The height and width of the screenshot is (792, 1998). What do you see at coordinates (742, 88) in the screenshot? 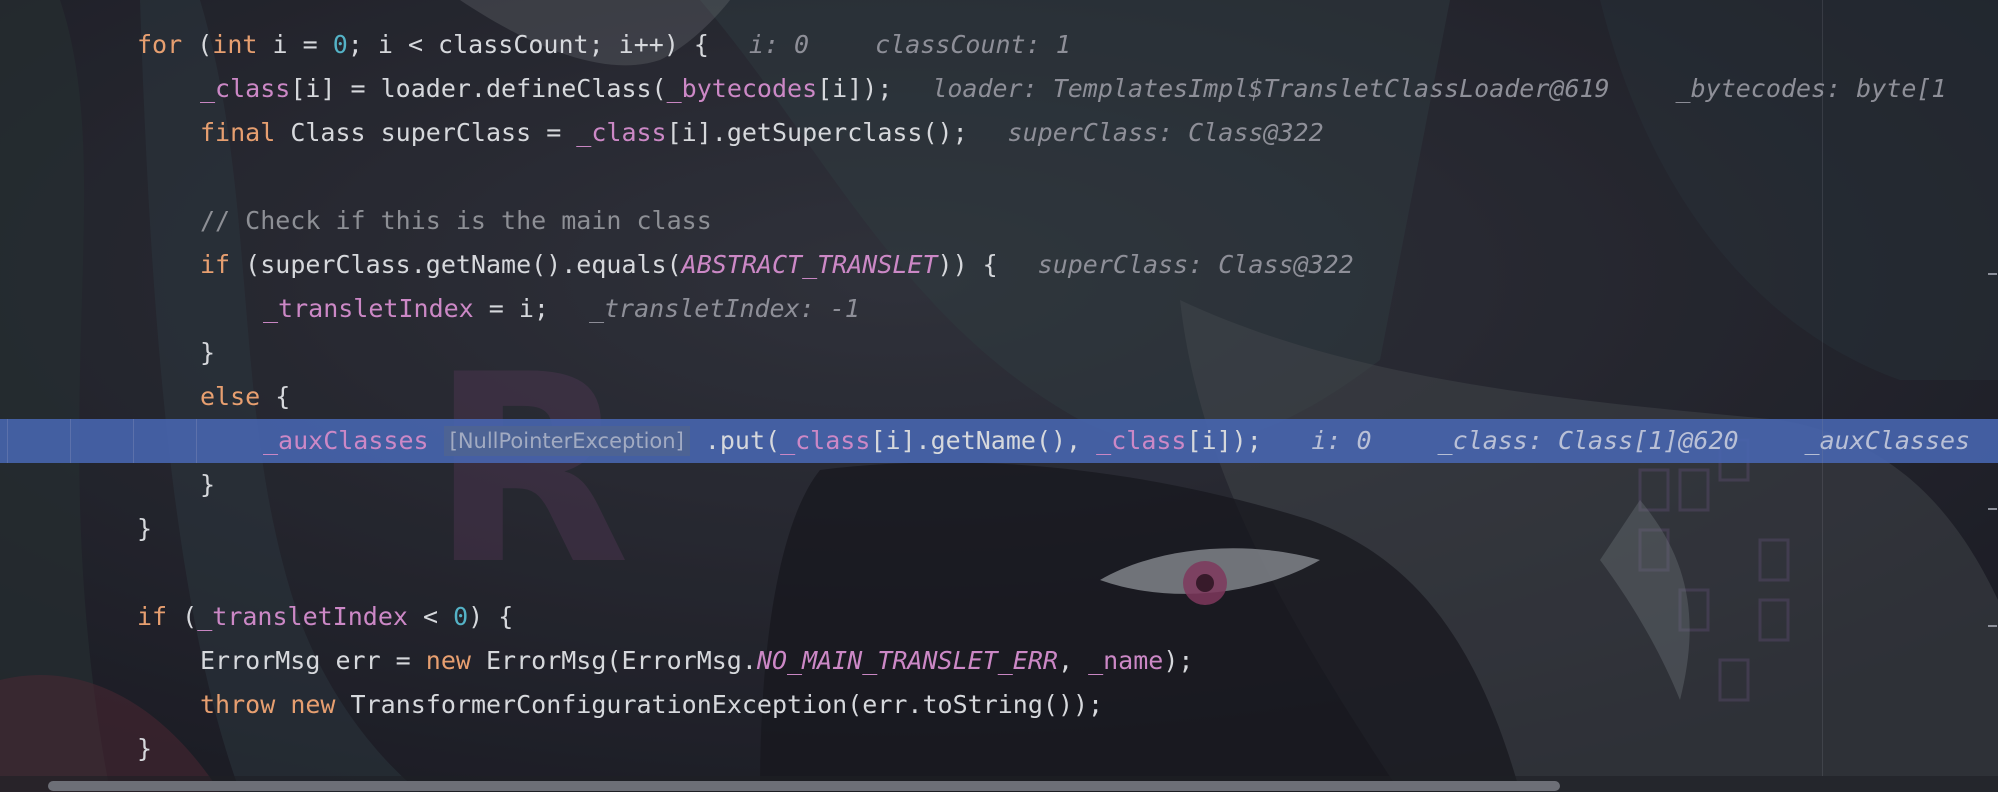
I see `code-token: _bytecodes` at bounding box center [742, 88].